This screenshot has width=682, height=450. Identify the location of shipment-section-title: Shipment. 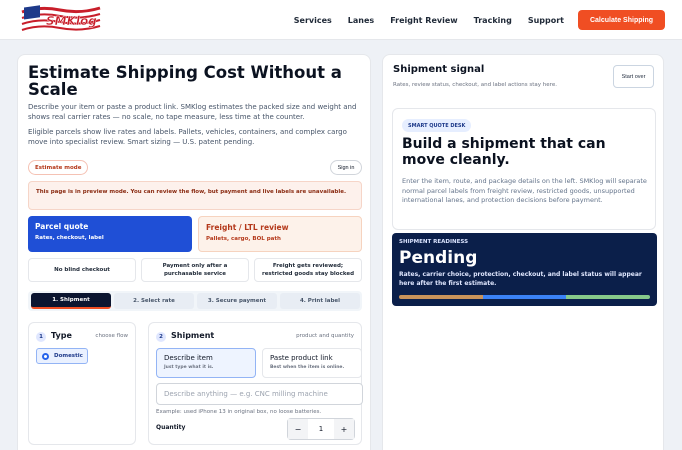
(193, 335).